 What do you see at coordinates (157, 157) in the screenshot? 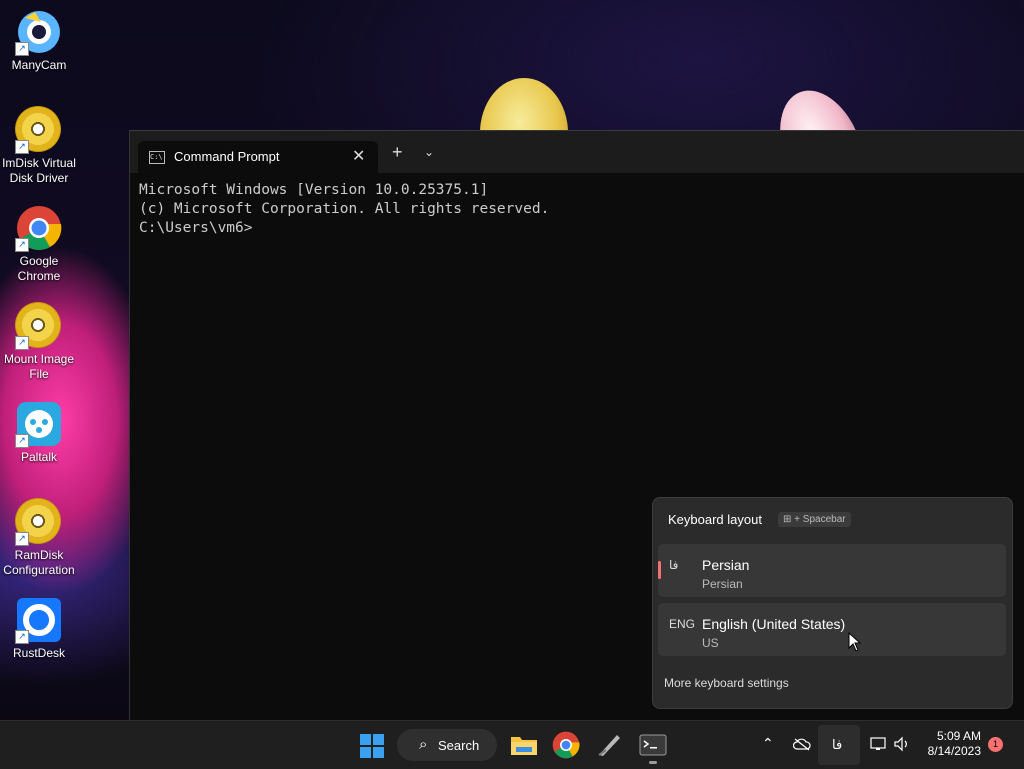
I see `cmd-icon: C:\` at bounding box center [157, 157].